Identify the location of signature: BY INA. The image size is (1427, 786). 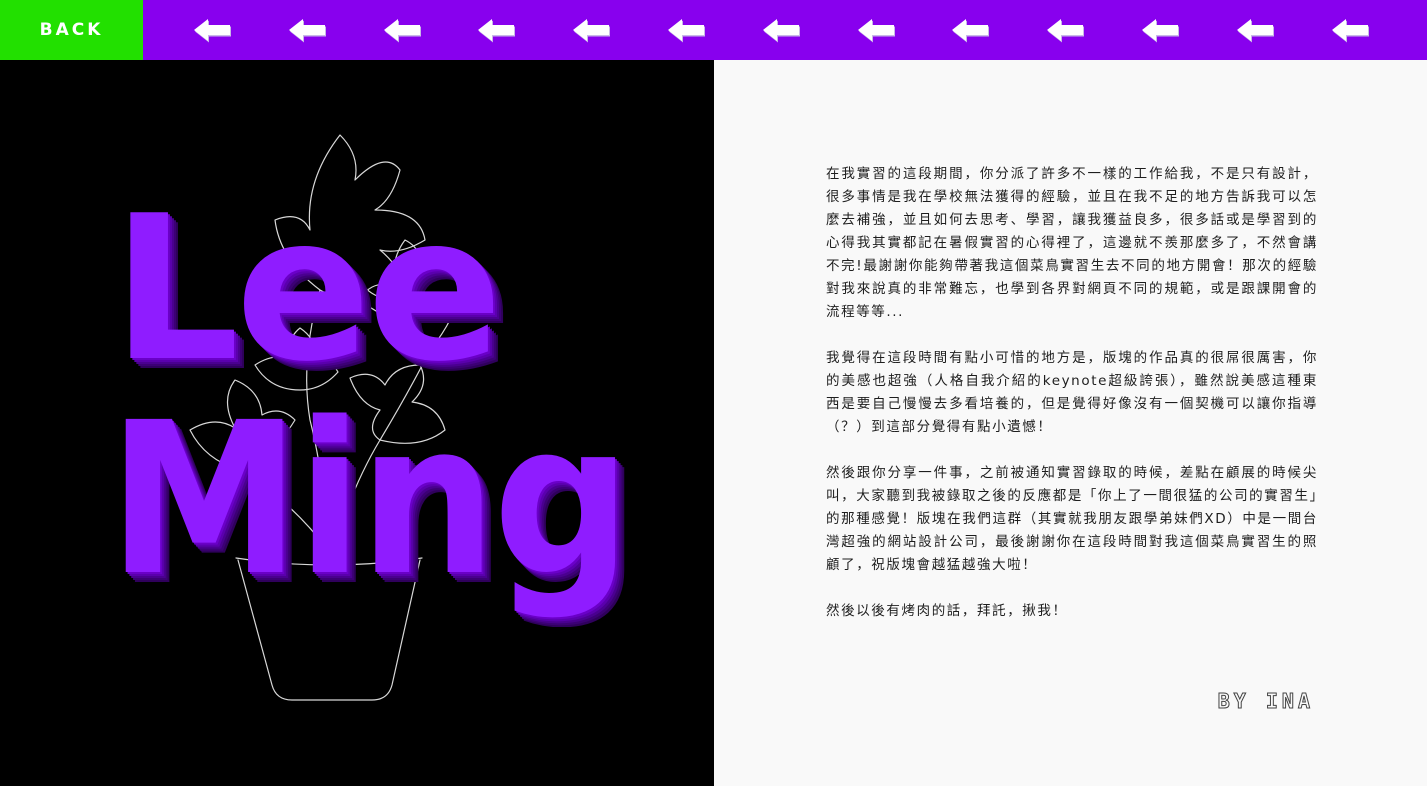
(1265, 701).